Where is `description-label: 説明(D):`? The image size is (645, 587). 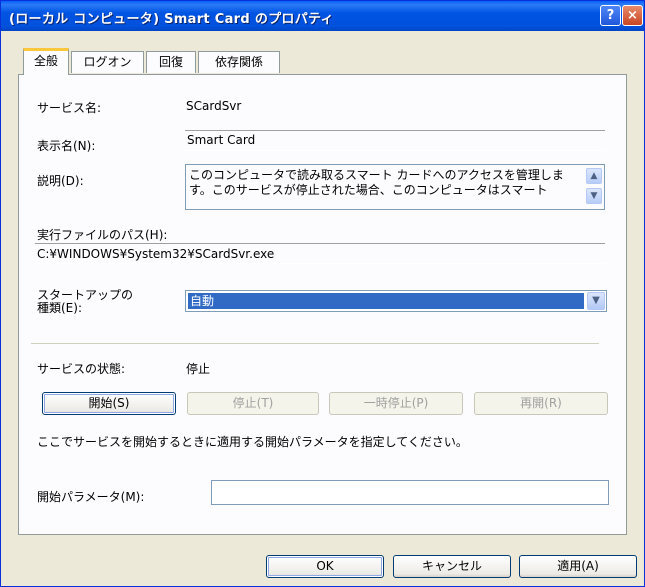 description-label: 説明(D): is located at coordinates (60, 181).